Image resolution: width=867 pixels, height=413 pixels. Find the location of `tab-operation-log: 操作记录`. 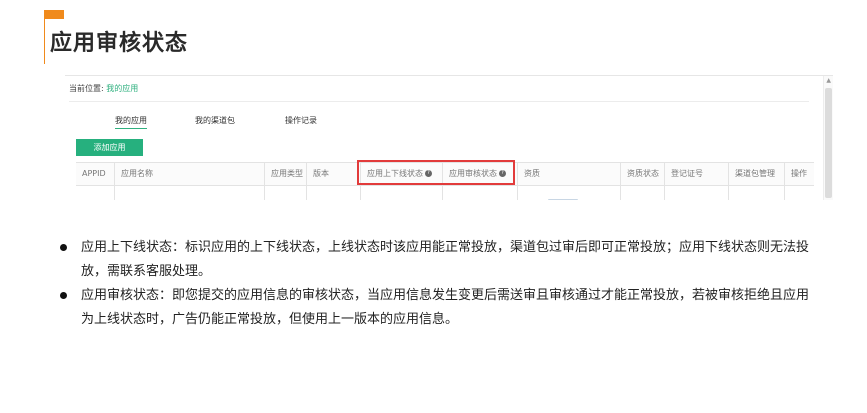

tab-operation-log: 操作记录 is located at coordinates (301, 120).